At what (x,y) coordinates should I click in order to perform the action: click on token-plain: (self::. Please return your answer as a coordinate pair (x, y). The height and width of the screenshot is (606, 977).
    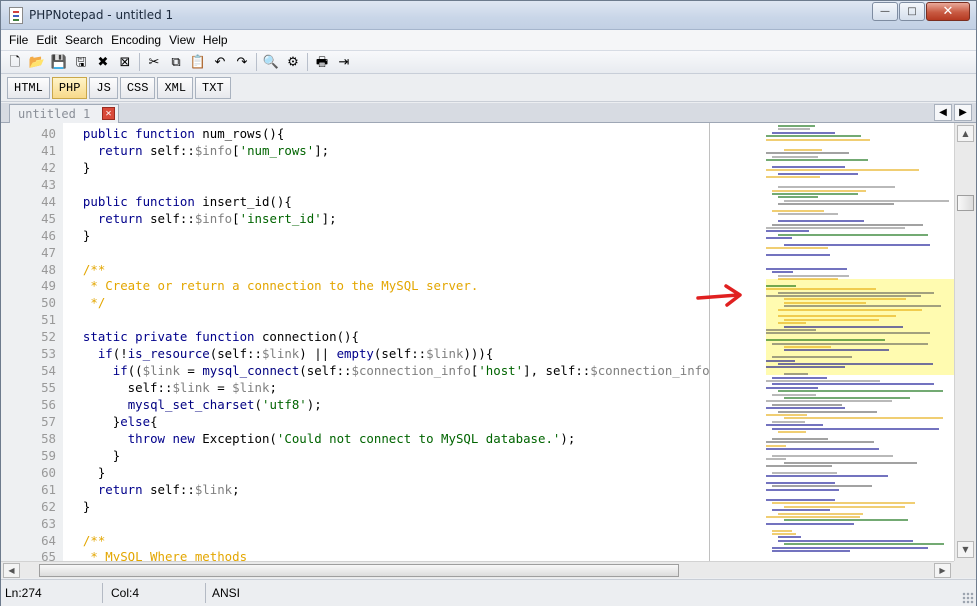
    Looking at the image, I should click on (400, 354).